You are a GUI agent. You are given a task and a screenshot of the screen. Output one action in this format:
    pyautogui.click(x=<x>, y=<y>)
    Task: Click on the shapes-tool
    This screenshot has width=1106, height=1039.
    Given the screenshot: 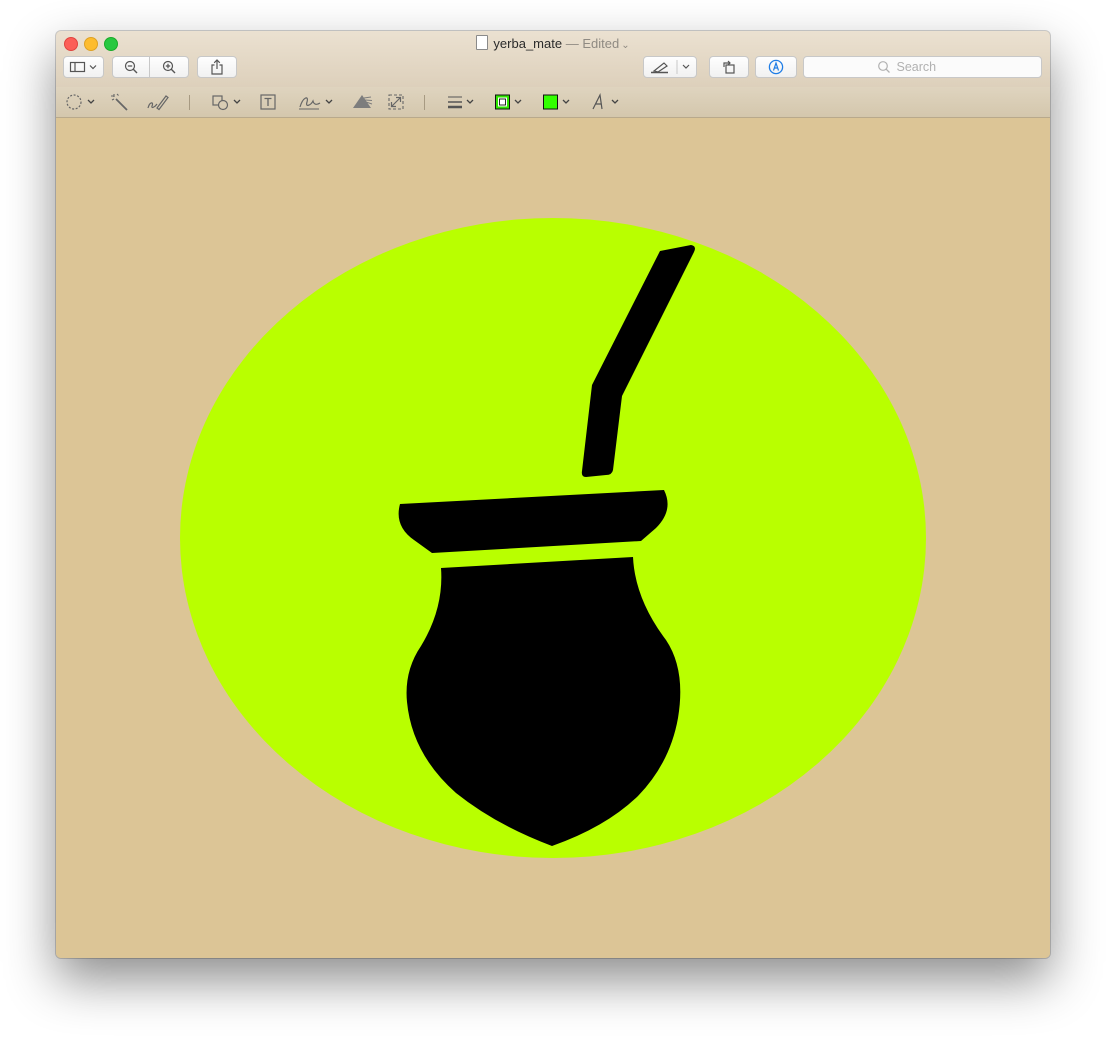 What is the action you would take?
    pyautogui.click(x=228, y=102)
    